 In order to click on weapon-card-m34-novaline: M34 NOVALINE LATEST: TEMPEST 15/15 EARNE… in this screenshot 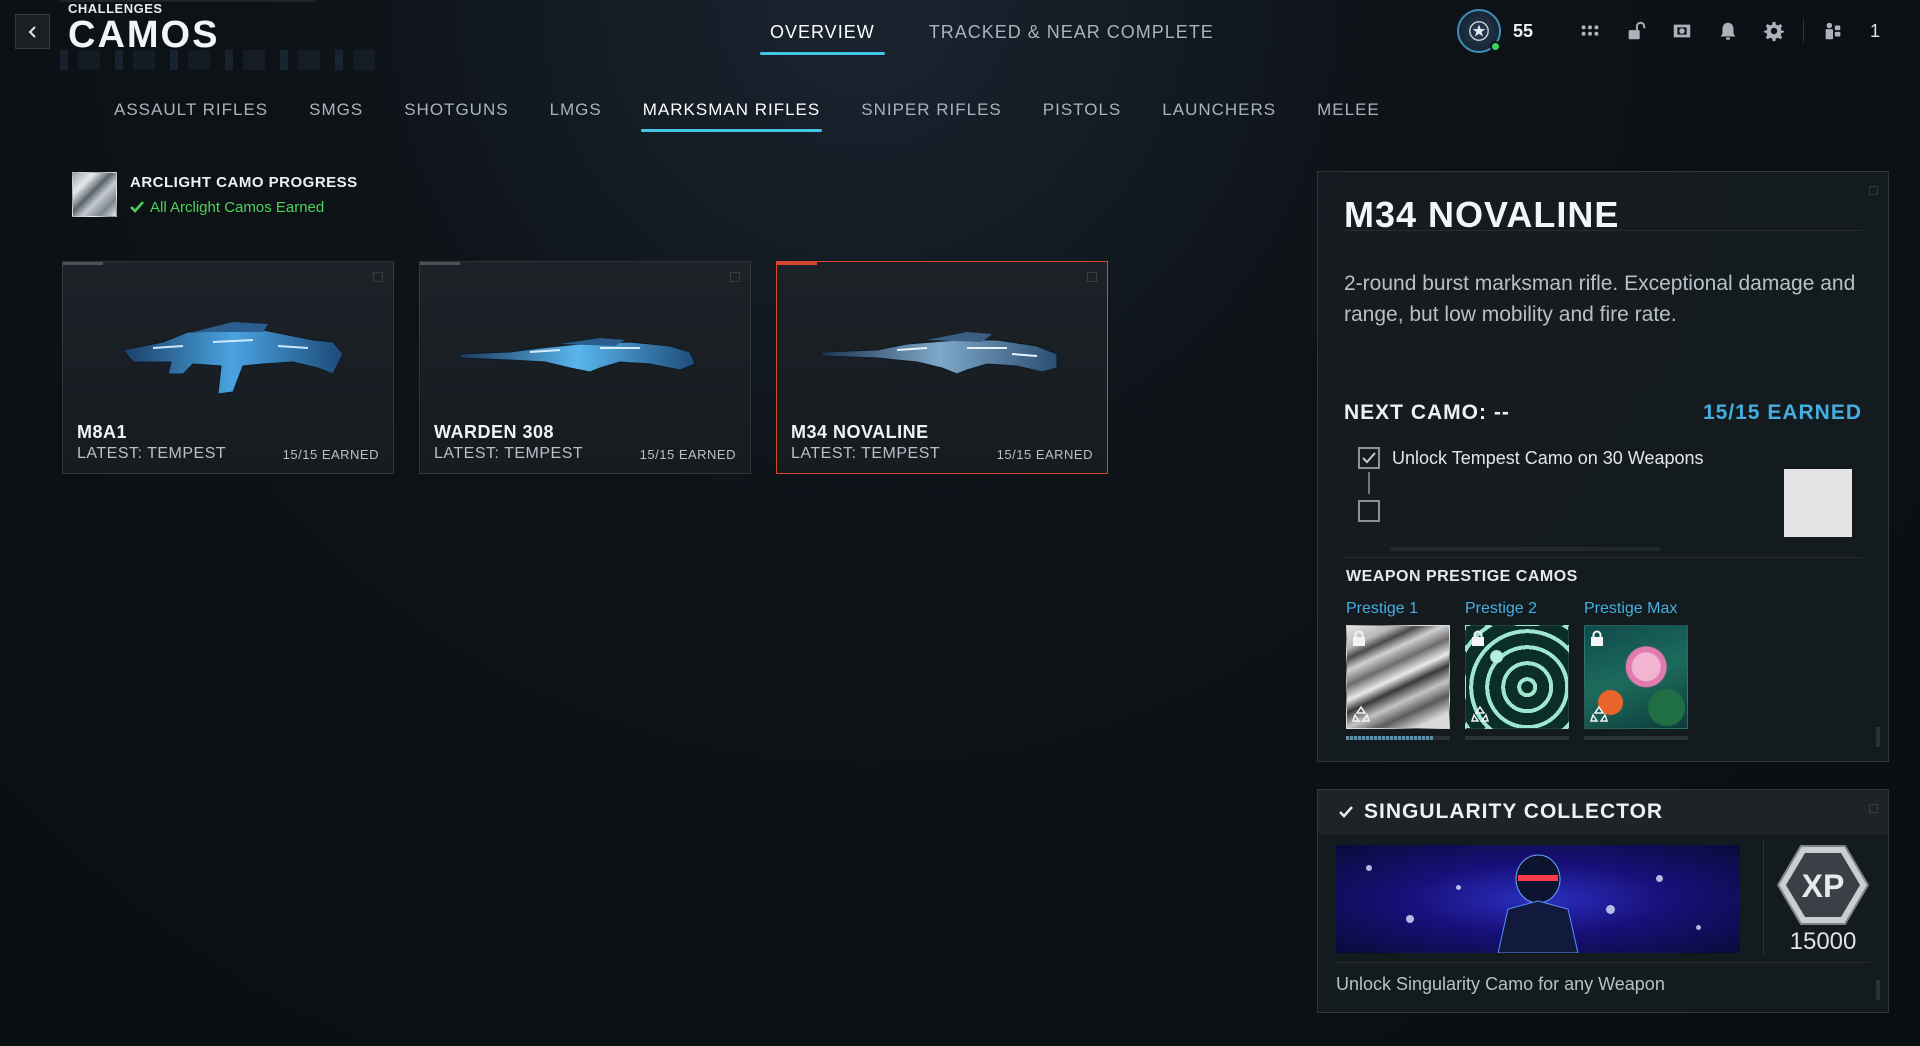, I will do `click(942, 367)`.